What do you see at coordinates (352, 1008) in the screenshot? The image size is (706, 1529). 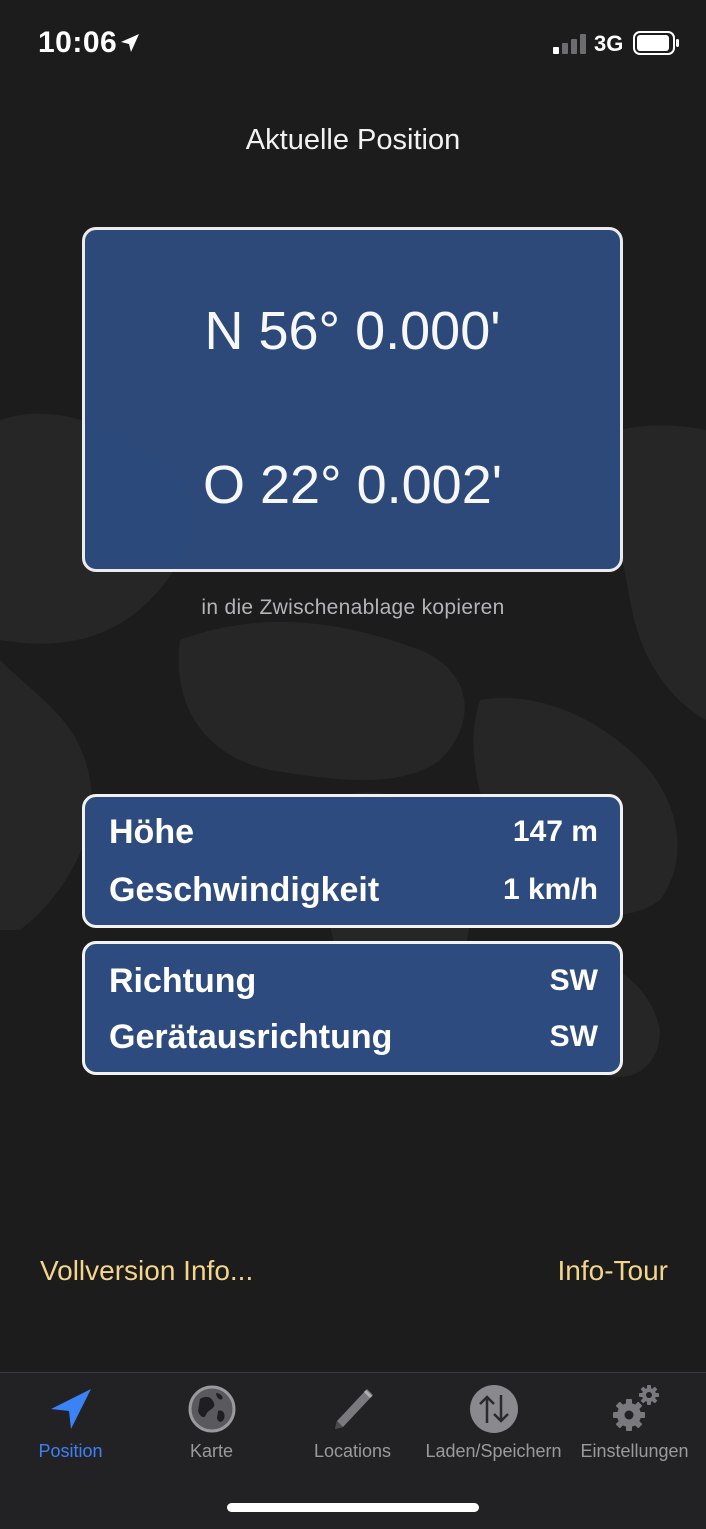 I see `direction-box: Richtung SW Gerätausrichtung SW` at bounding box center [352, 1008].